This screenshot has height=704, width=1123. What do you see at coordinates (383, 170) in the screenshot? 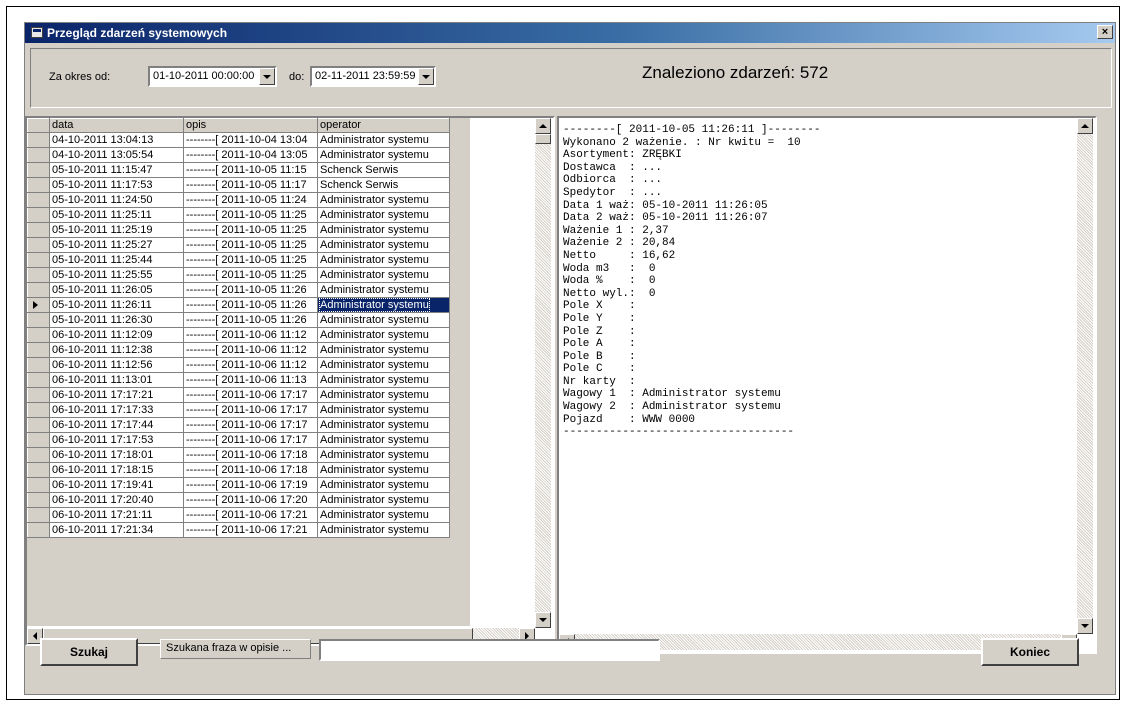
I see `cell-operator: Schenck Serwis` at bounding box center [383, 170].